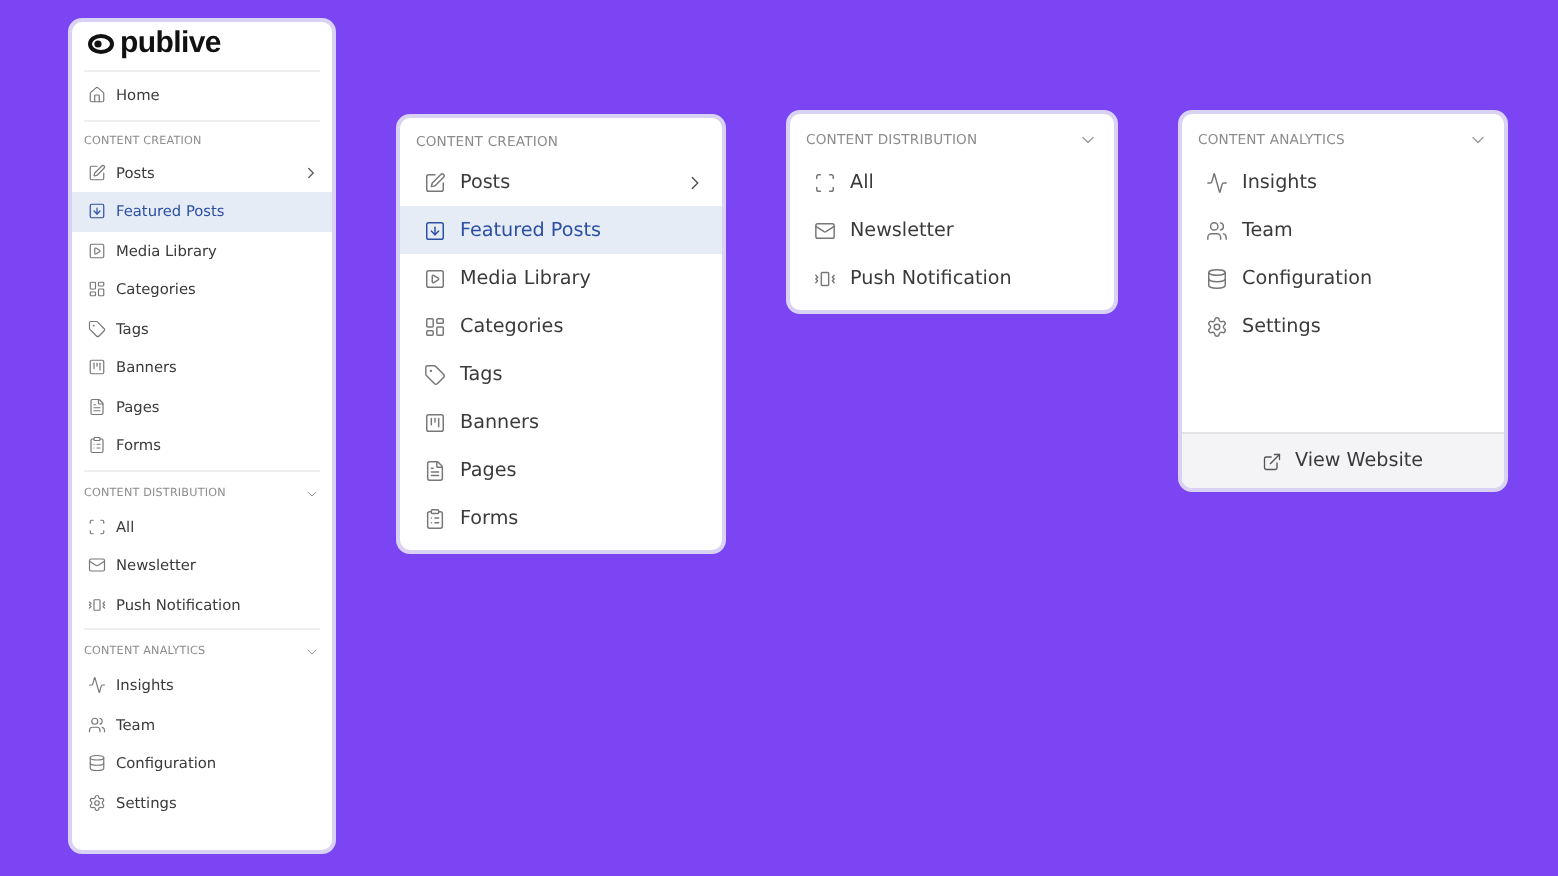 The width and height of the screenshot is (1558, 876). Describe the element at coordinates (561, 470) in the screenshot. I see `menu-item: Pages` at that location.